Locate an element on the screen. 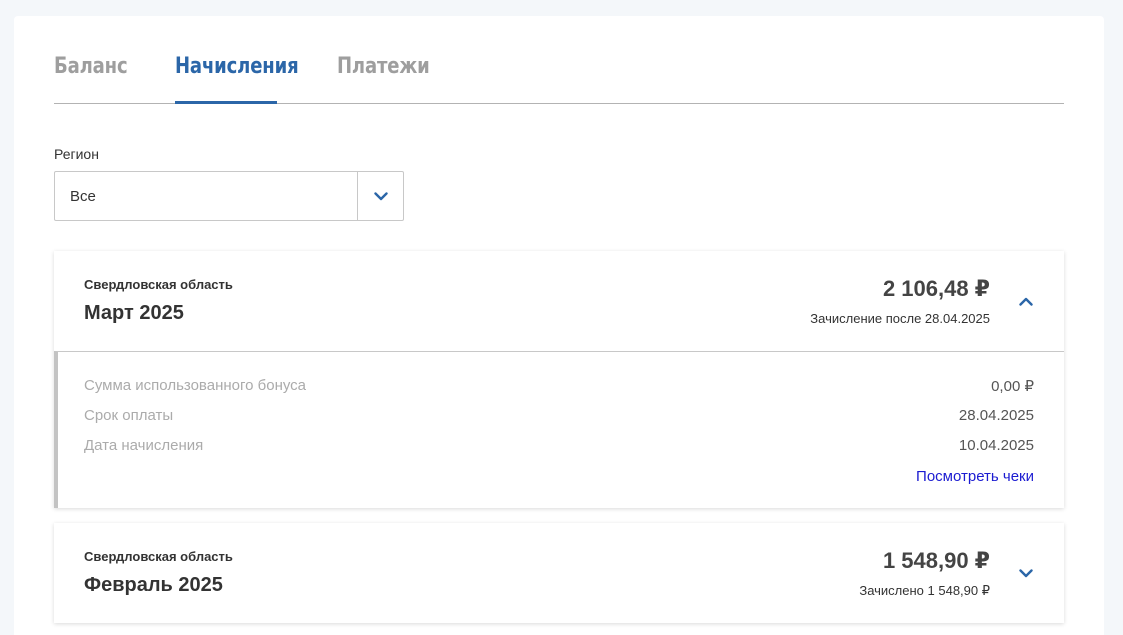 Image resolution: width=1123 pixels, height=635 pixels. region-select: Все is located at coordinates (229, 196).